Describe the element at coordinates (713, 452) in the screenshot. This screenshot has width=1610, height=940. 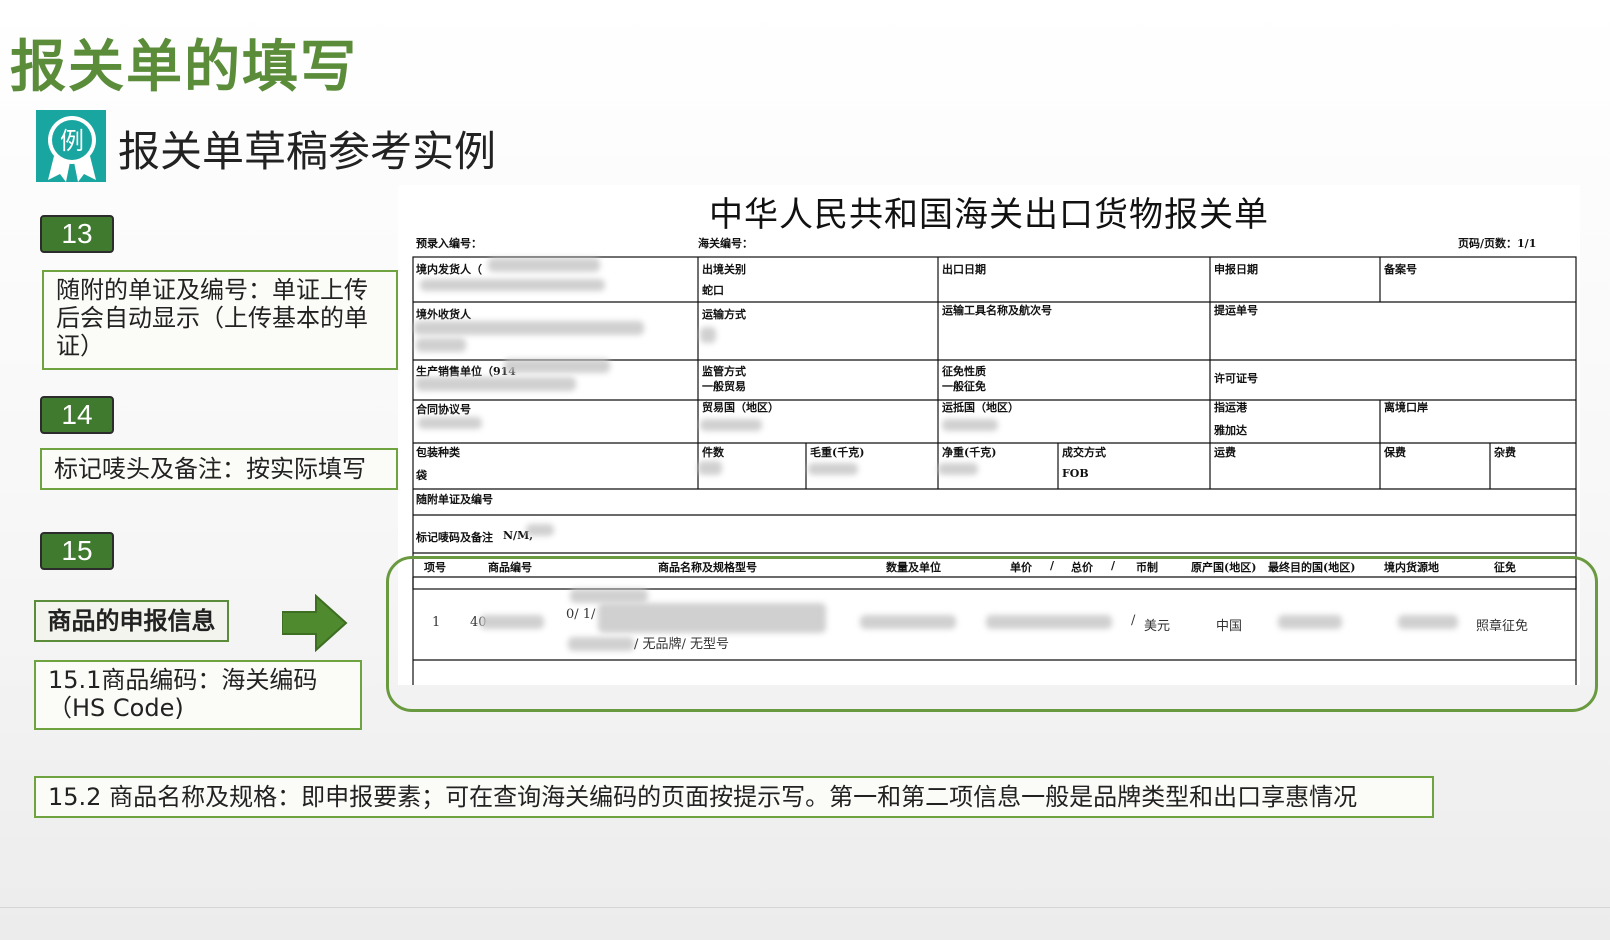
I see `pieces-label: 件数` at that location.